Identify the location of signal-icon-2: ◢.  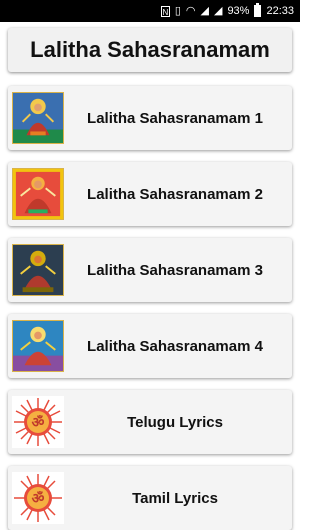
(218, 11).